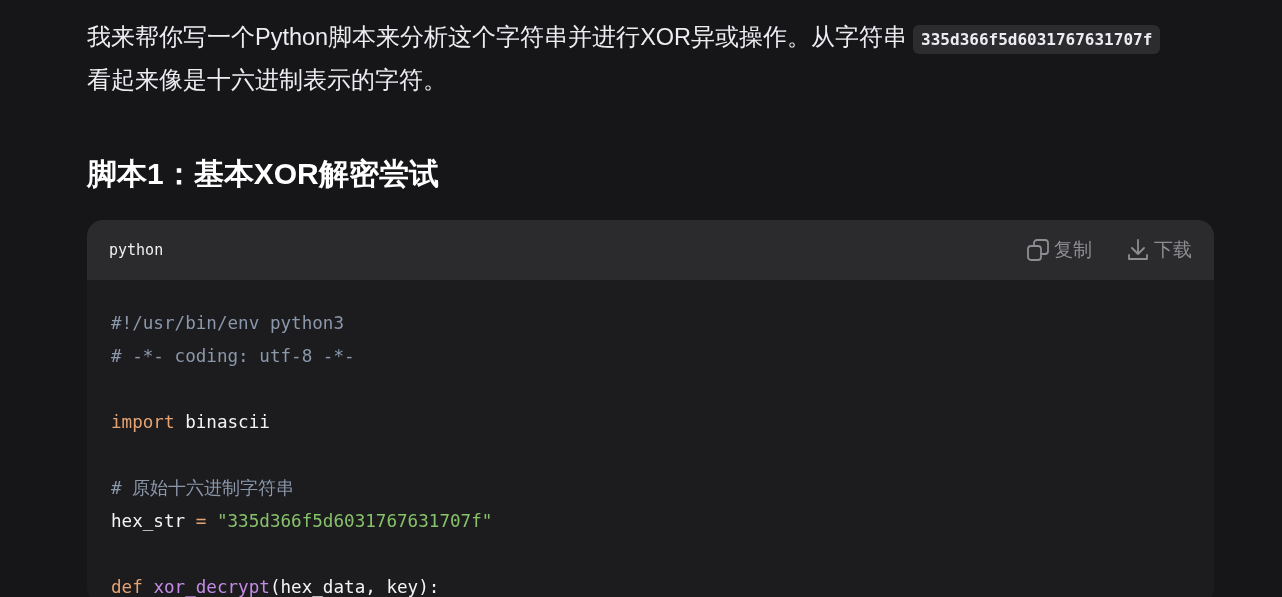  Describe the element at coordinates (1037, 39) in the screenshot. I see `inline-code: 335d366f5d6031767631707f` at that location.